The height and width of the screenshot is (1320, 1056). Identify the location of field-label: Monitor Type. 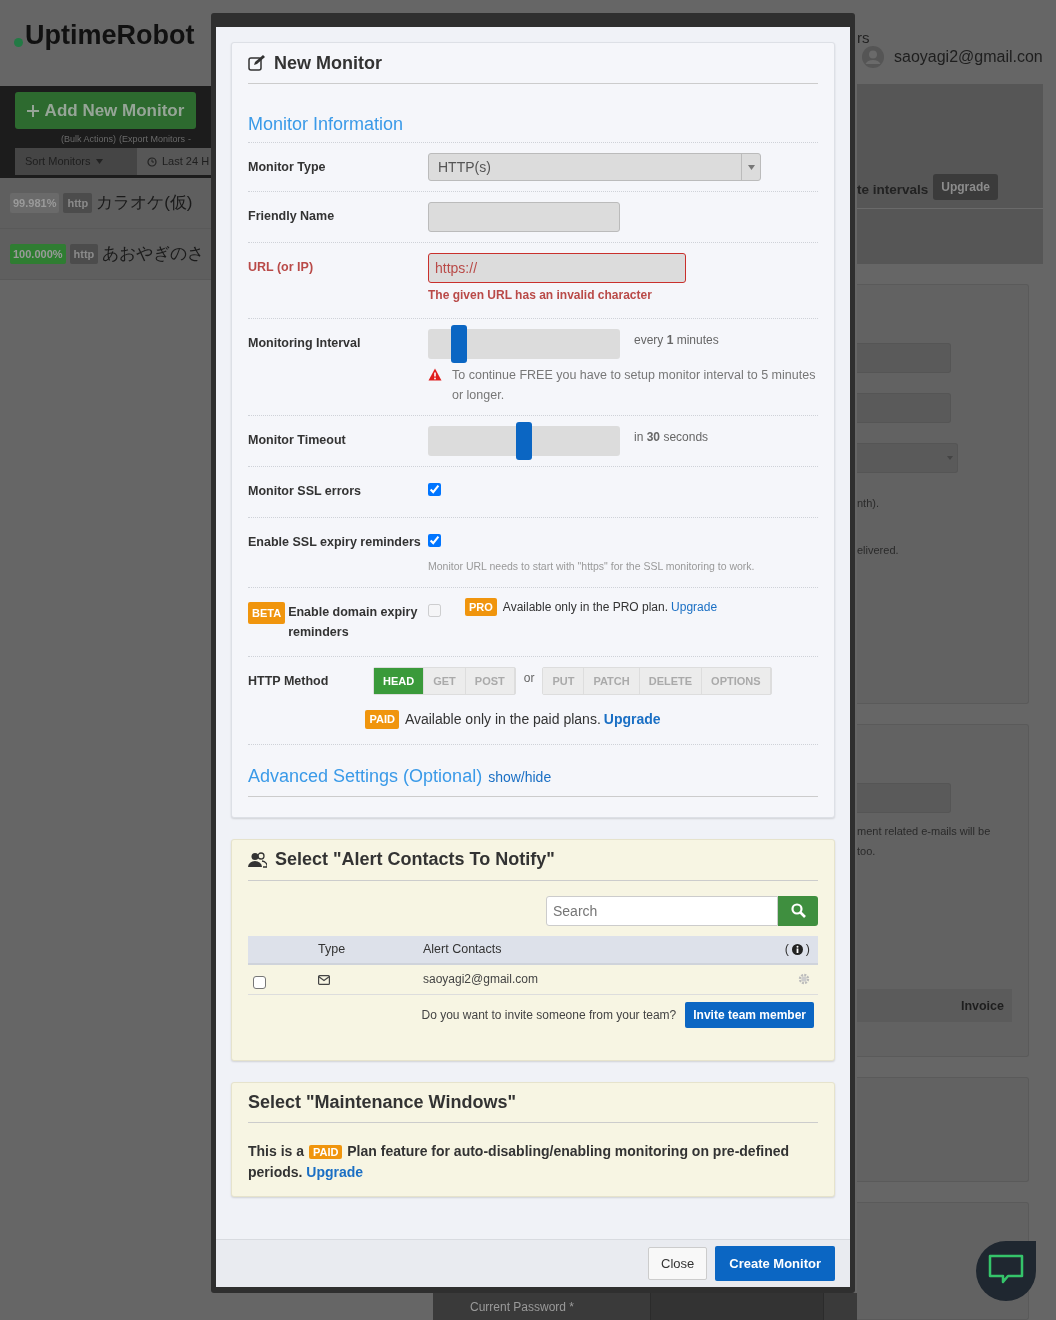
(287, 167).